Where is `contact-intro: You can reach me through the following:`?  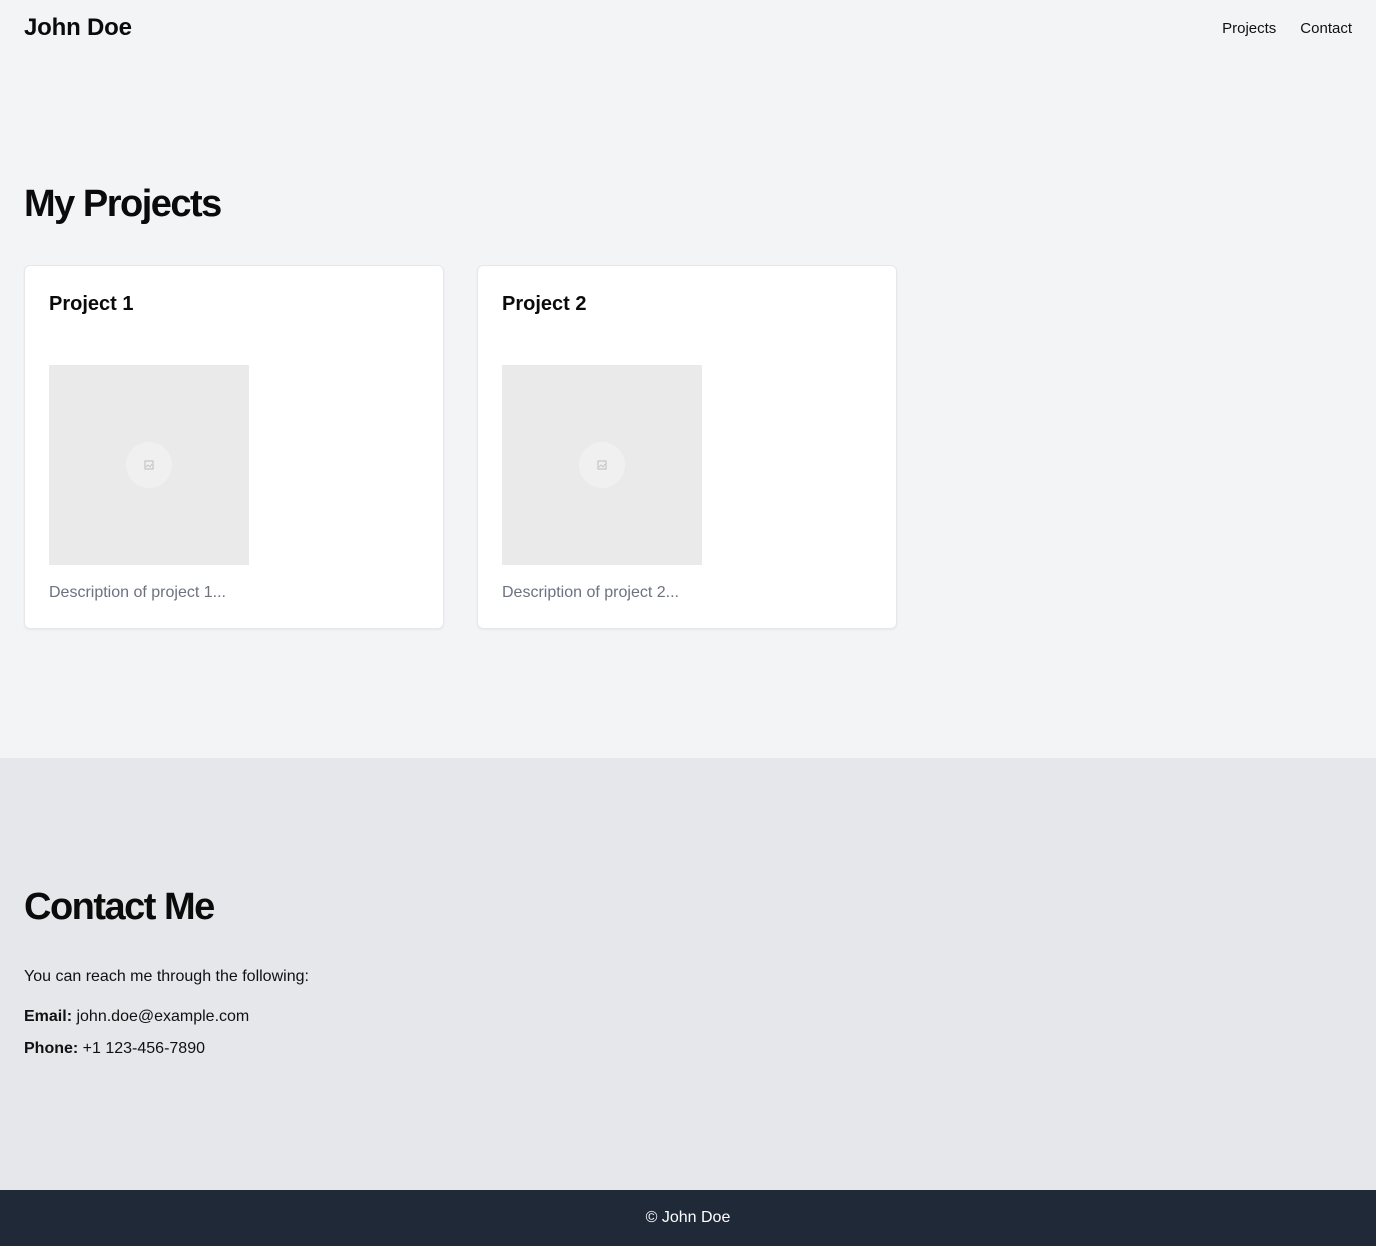
contact-intro: You can reach me through the following: is located at coordinates (166, 976).